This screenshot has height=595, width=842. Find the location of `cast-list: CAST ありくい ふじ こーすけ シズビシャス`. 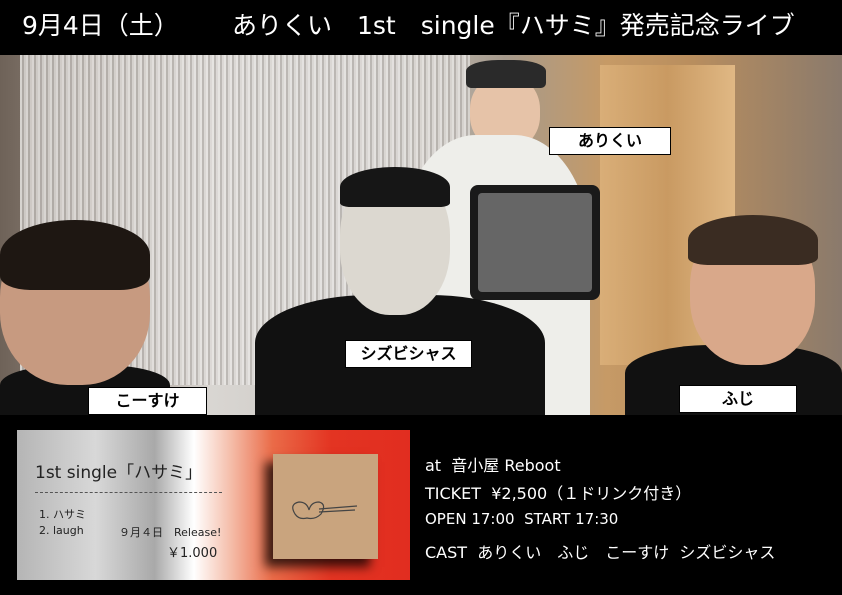

cast-list: CAST ありくい ふじ こーすけ シズビシャス is located at coordinates (600, 552).